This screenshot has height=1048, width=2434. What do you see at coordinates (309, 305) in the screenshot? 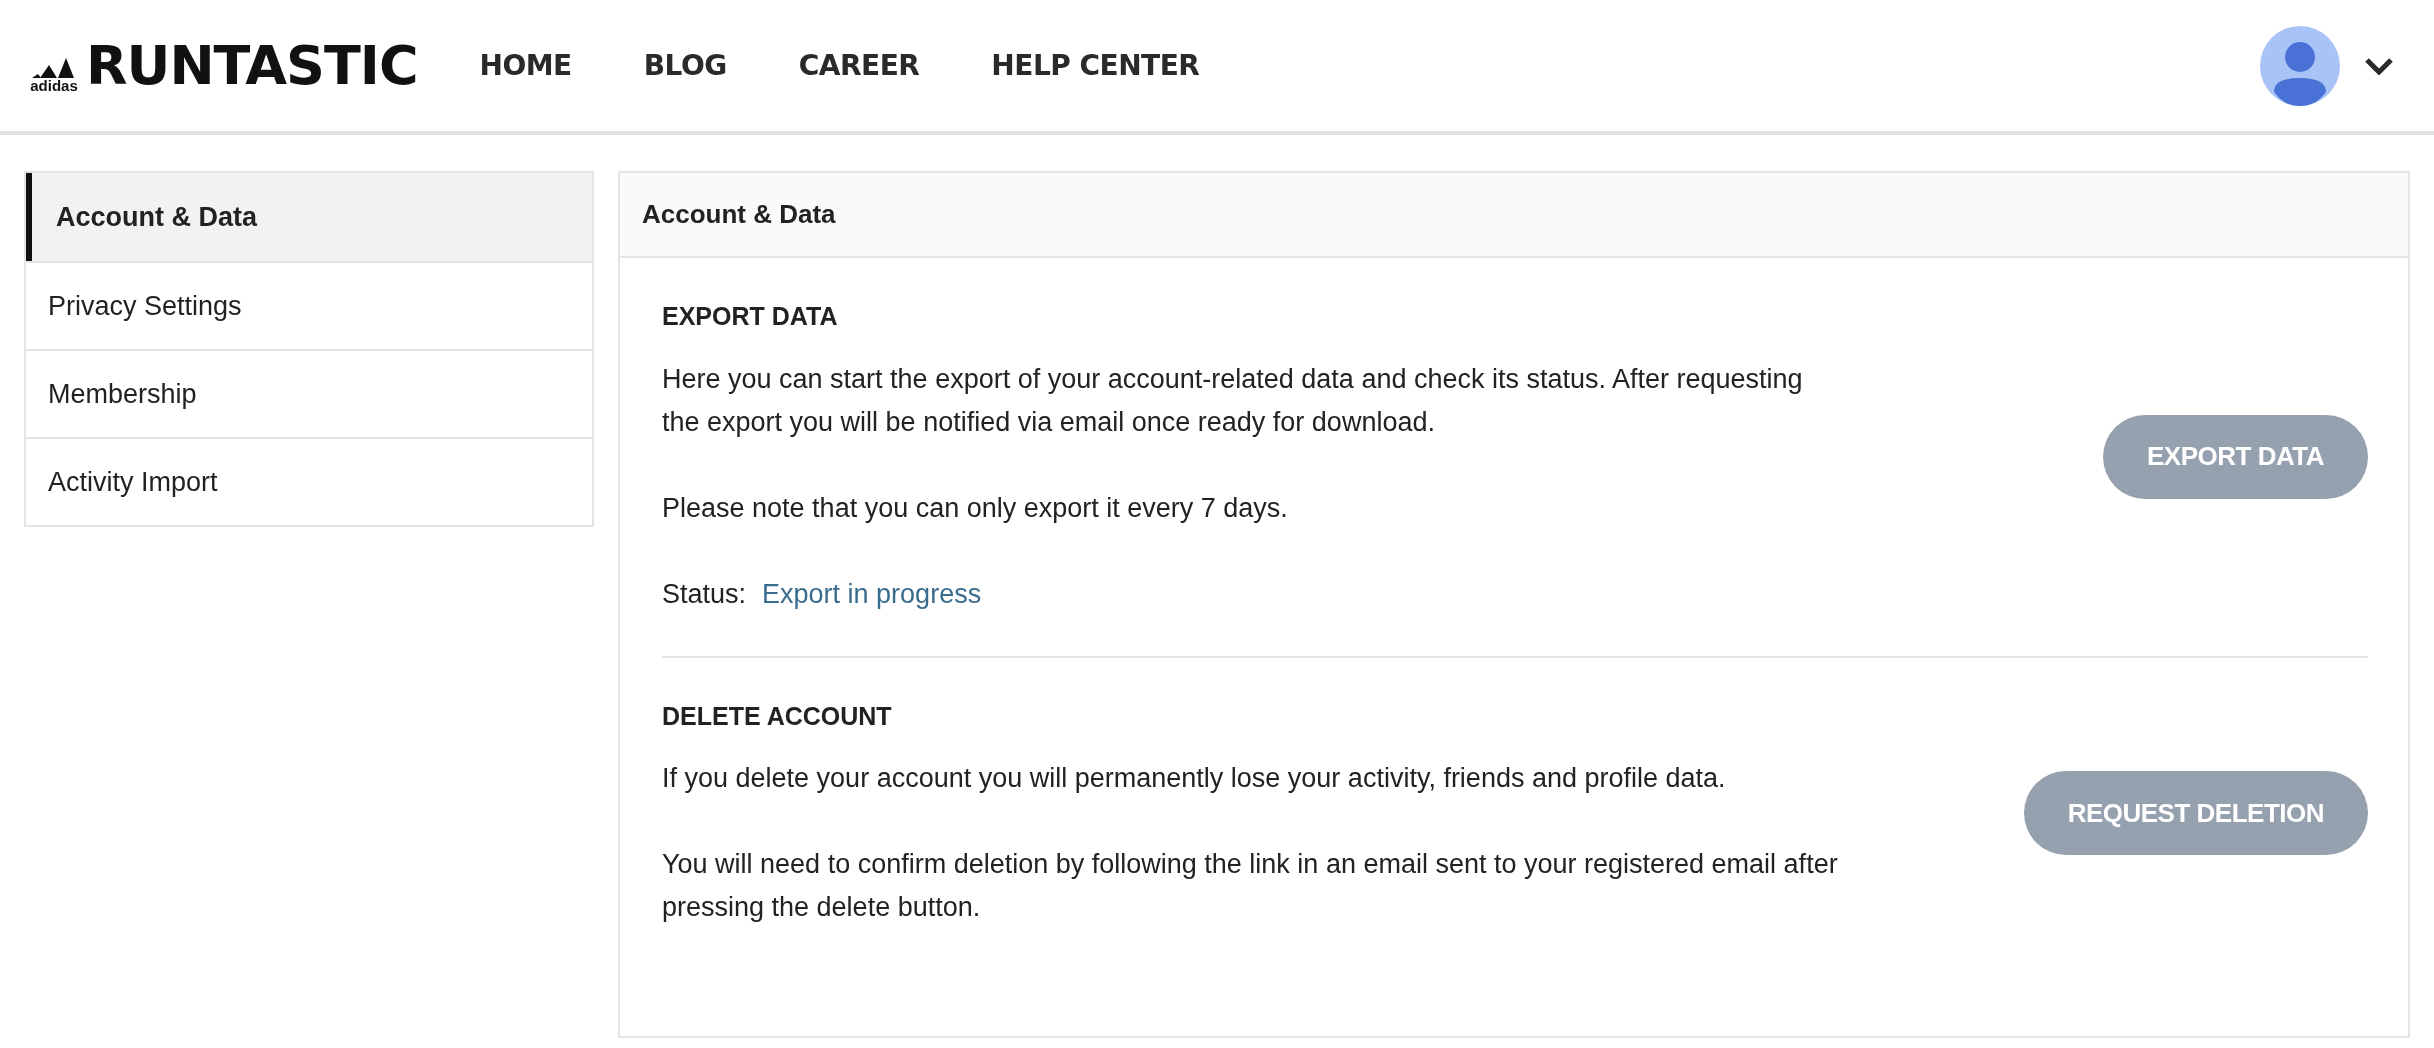
I see `sidebar-item: Privacy Settings` at bounding box center [309, 305].